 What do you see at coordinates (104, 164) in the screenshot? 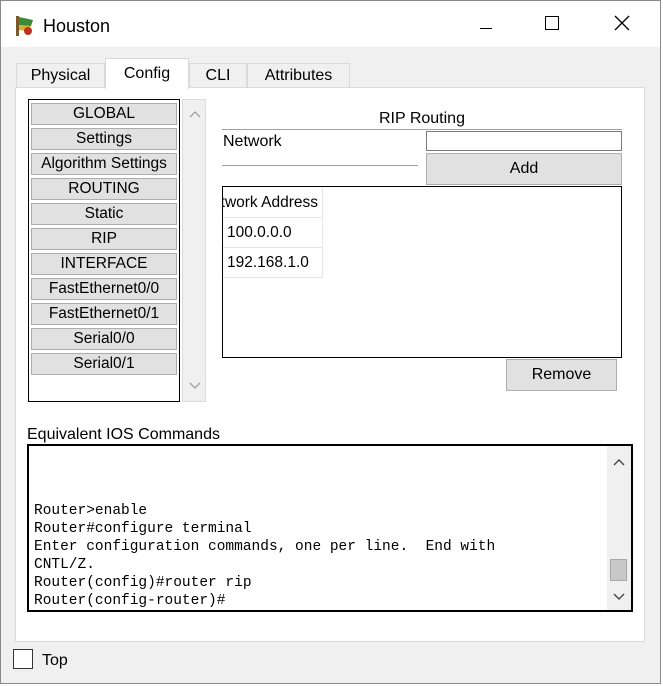
I see `nav-item-algorithm-settings: Algorithm Settings` at bounding box center [104, 164].